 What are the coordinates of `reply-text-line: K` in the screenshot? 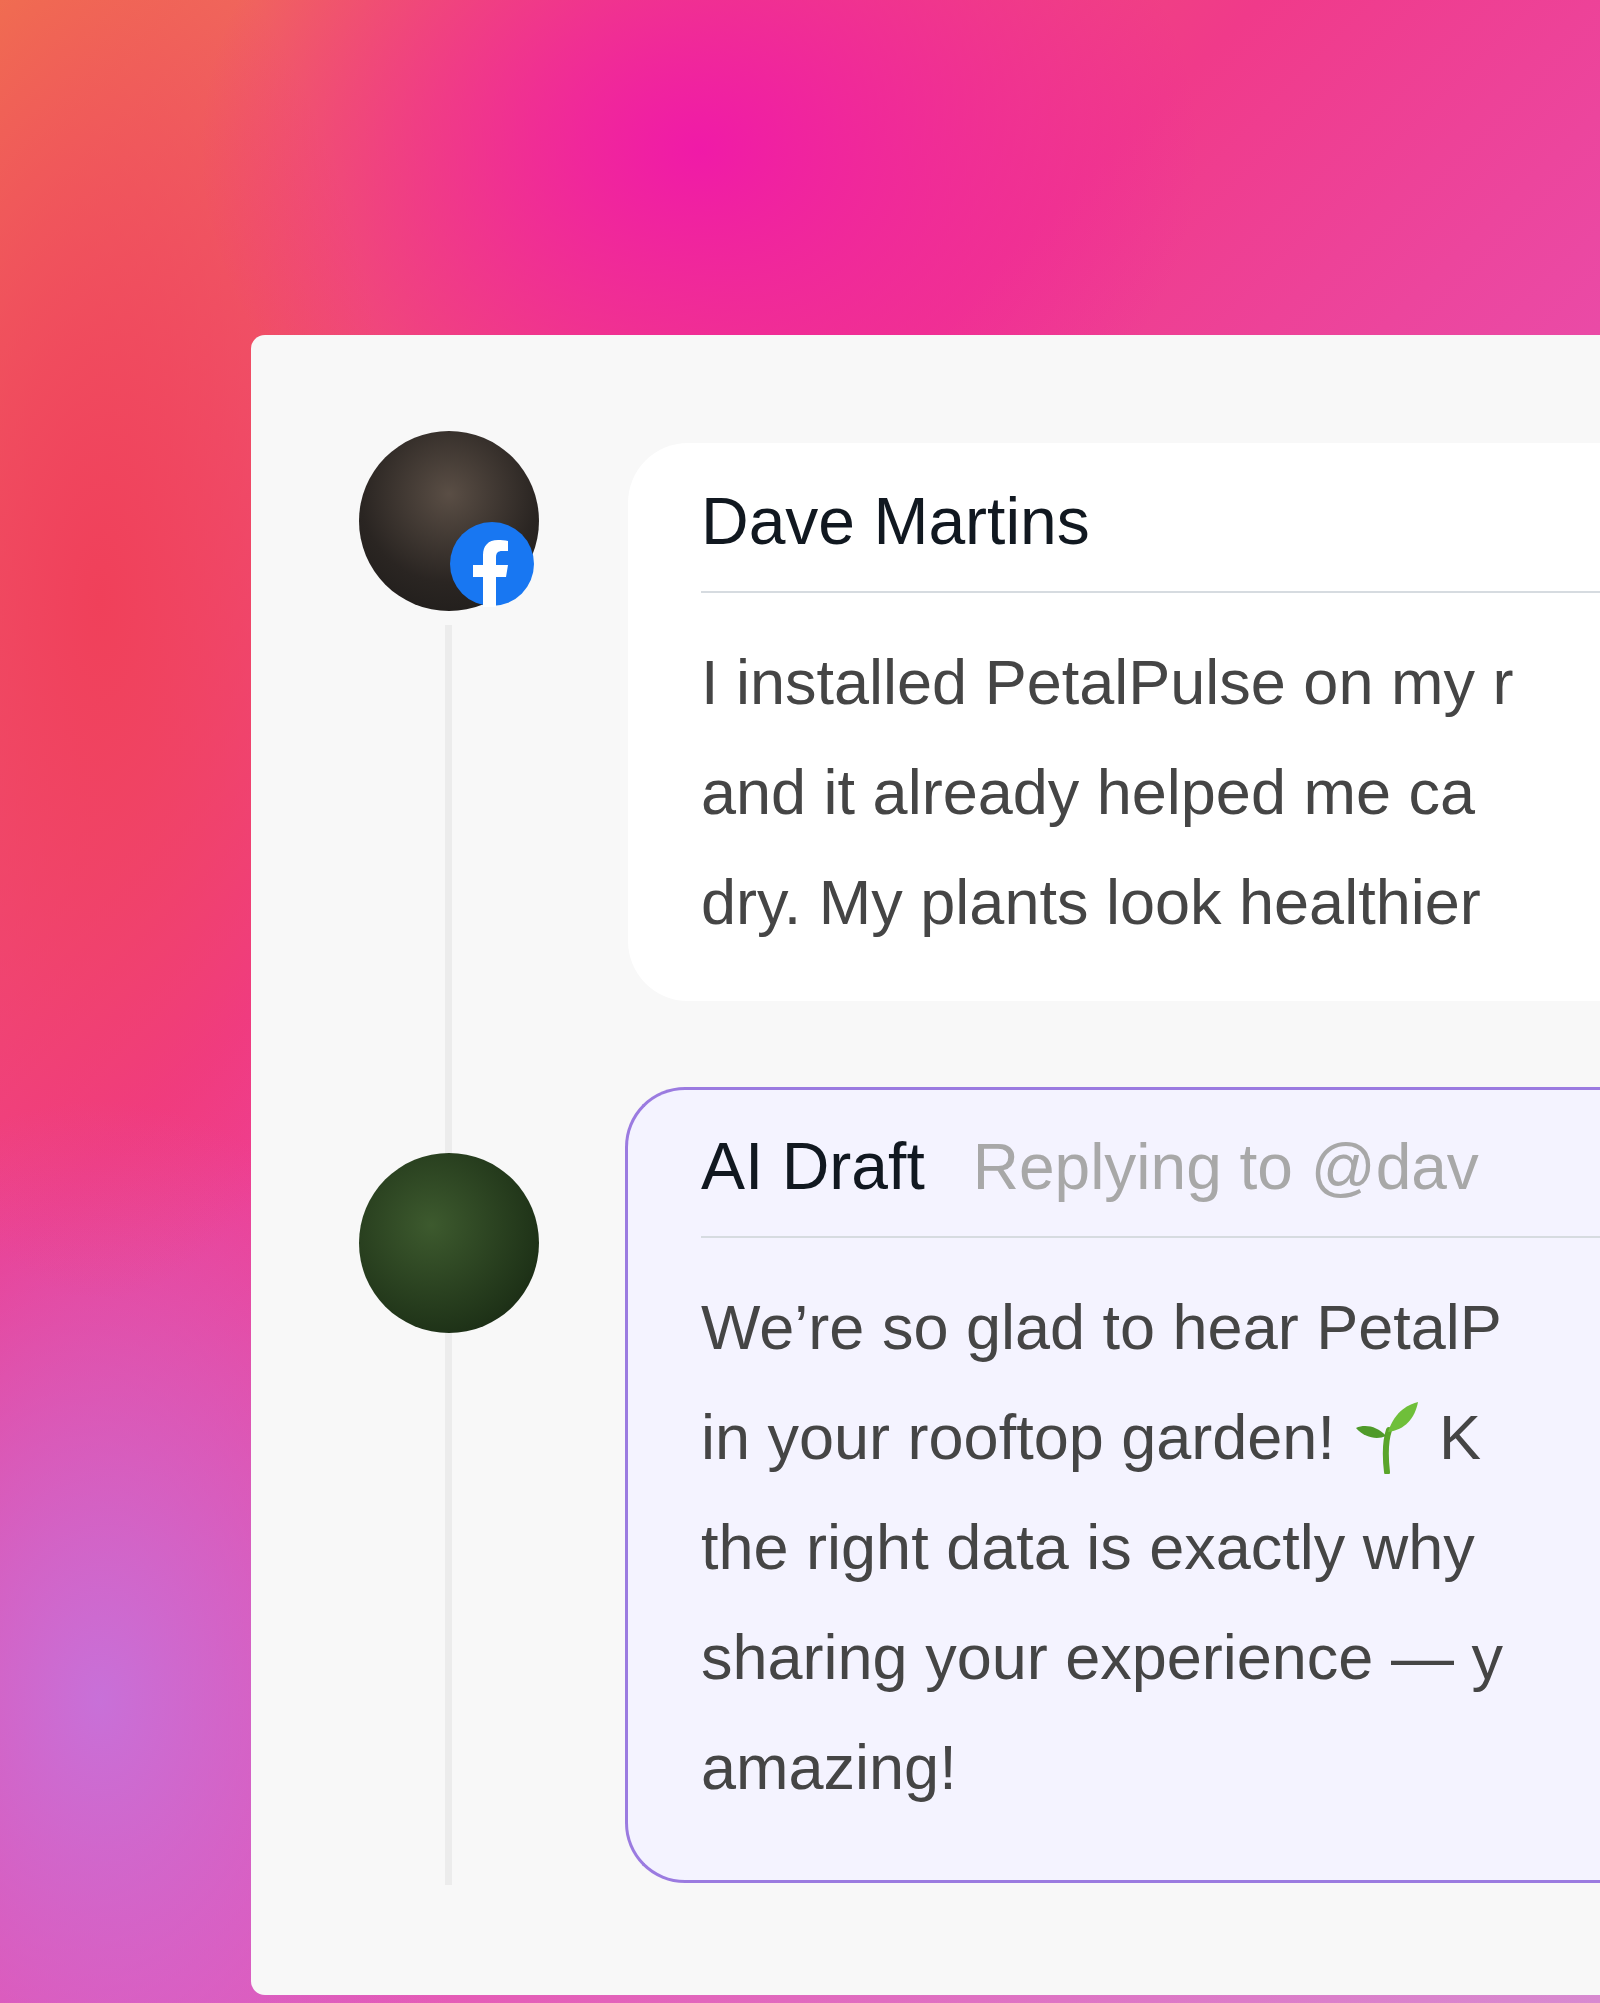 It's located at (1459, 1437).